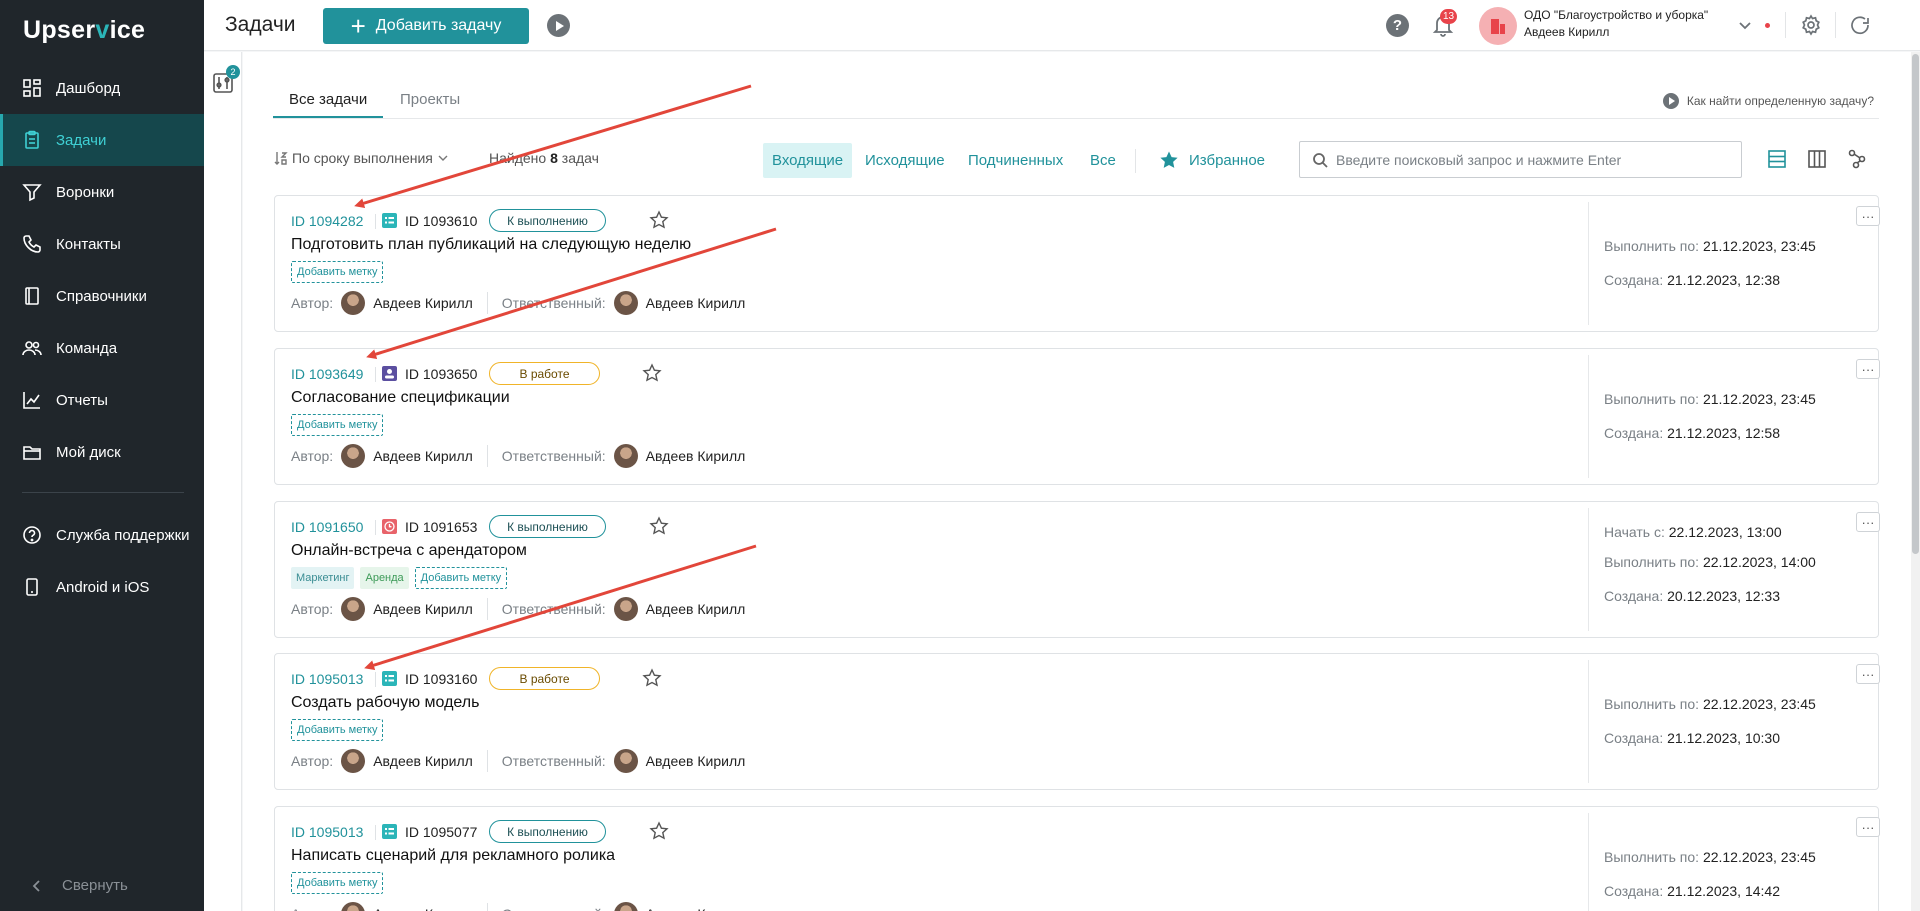  What do you see at coordinates (323, 578) in the screenshot?
I see `task-tag: Маркетинг` at bounding box center [323, 578].